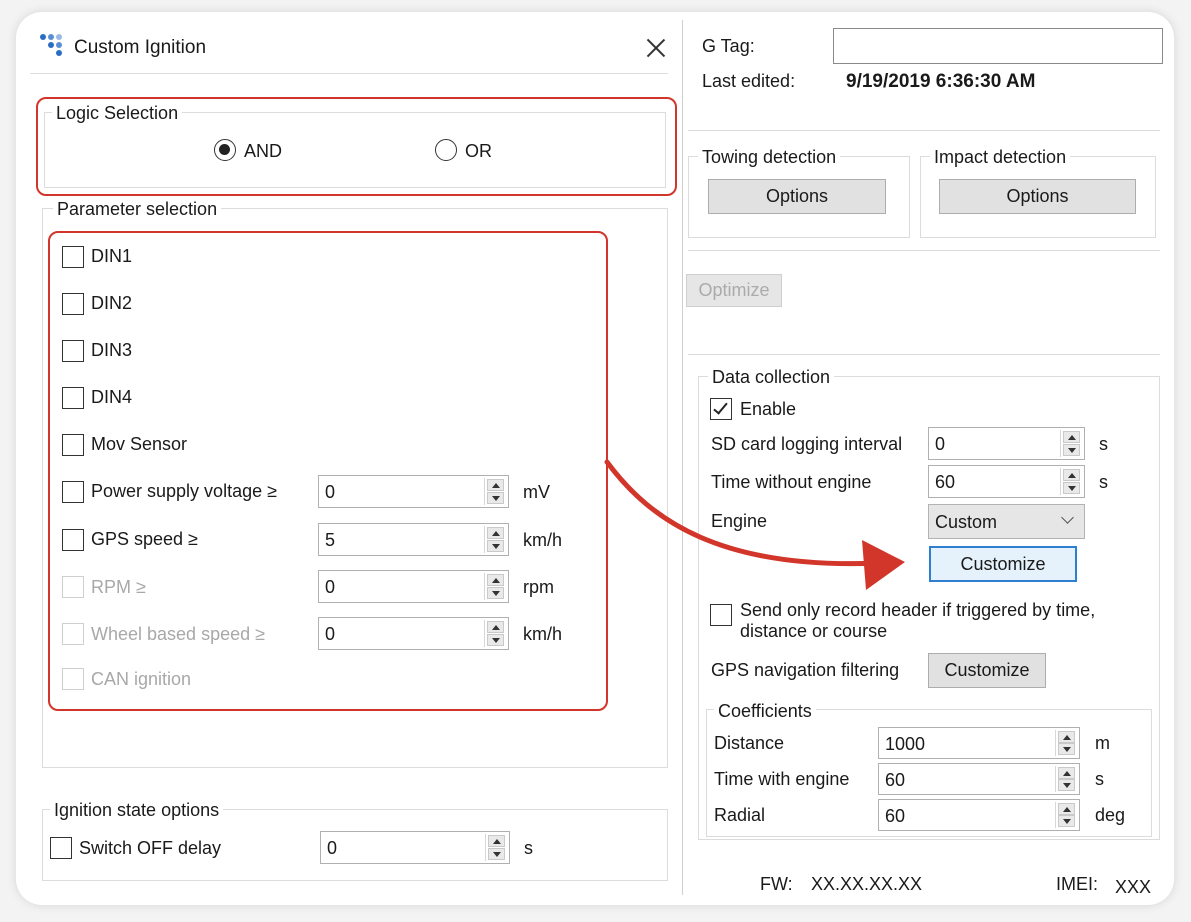 This screenshot has width=1191, height=922. What do you see at coordinates (754, 524) in the screenshot?
I see `annotation-arrow-icon` at bounding box center [754, 524].